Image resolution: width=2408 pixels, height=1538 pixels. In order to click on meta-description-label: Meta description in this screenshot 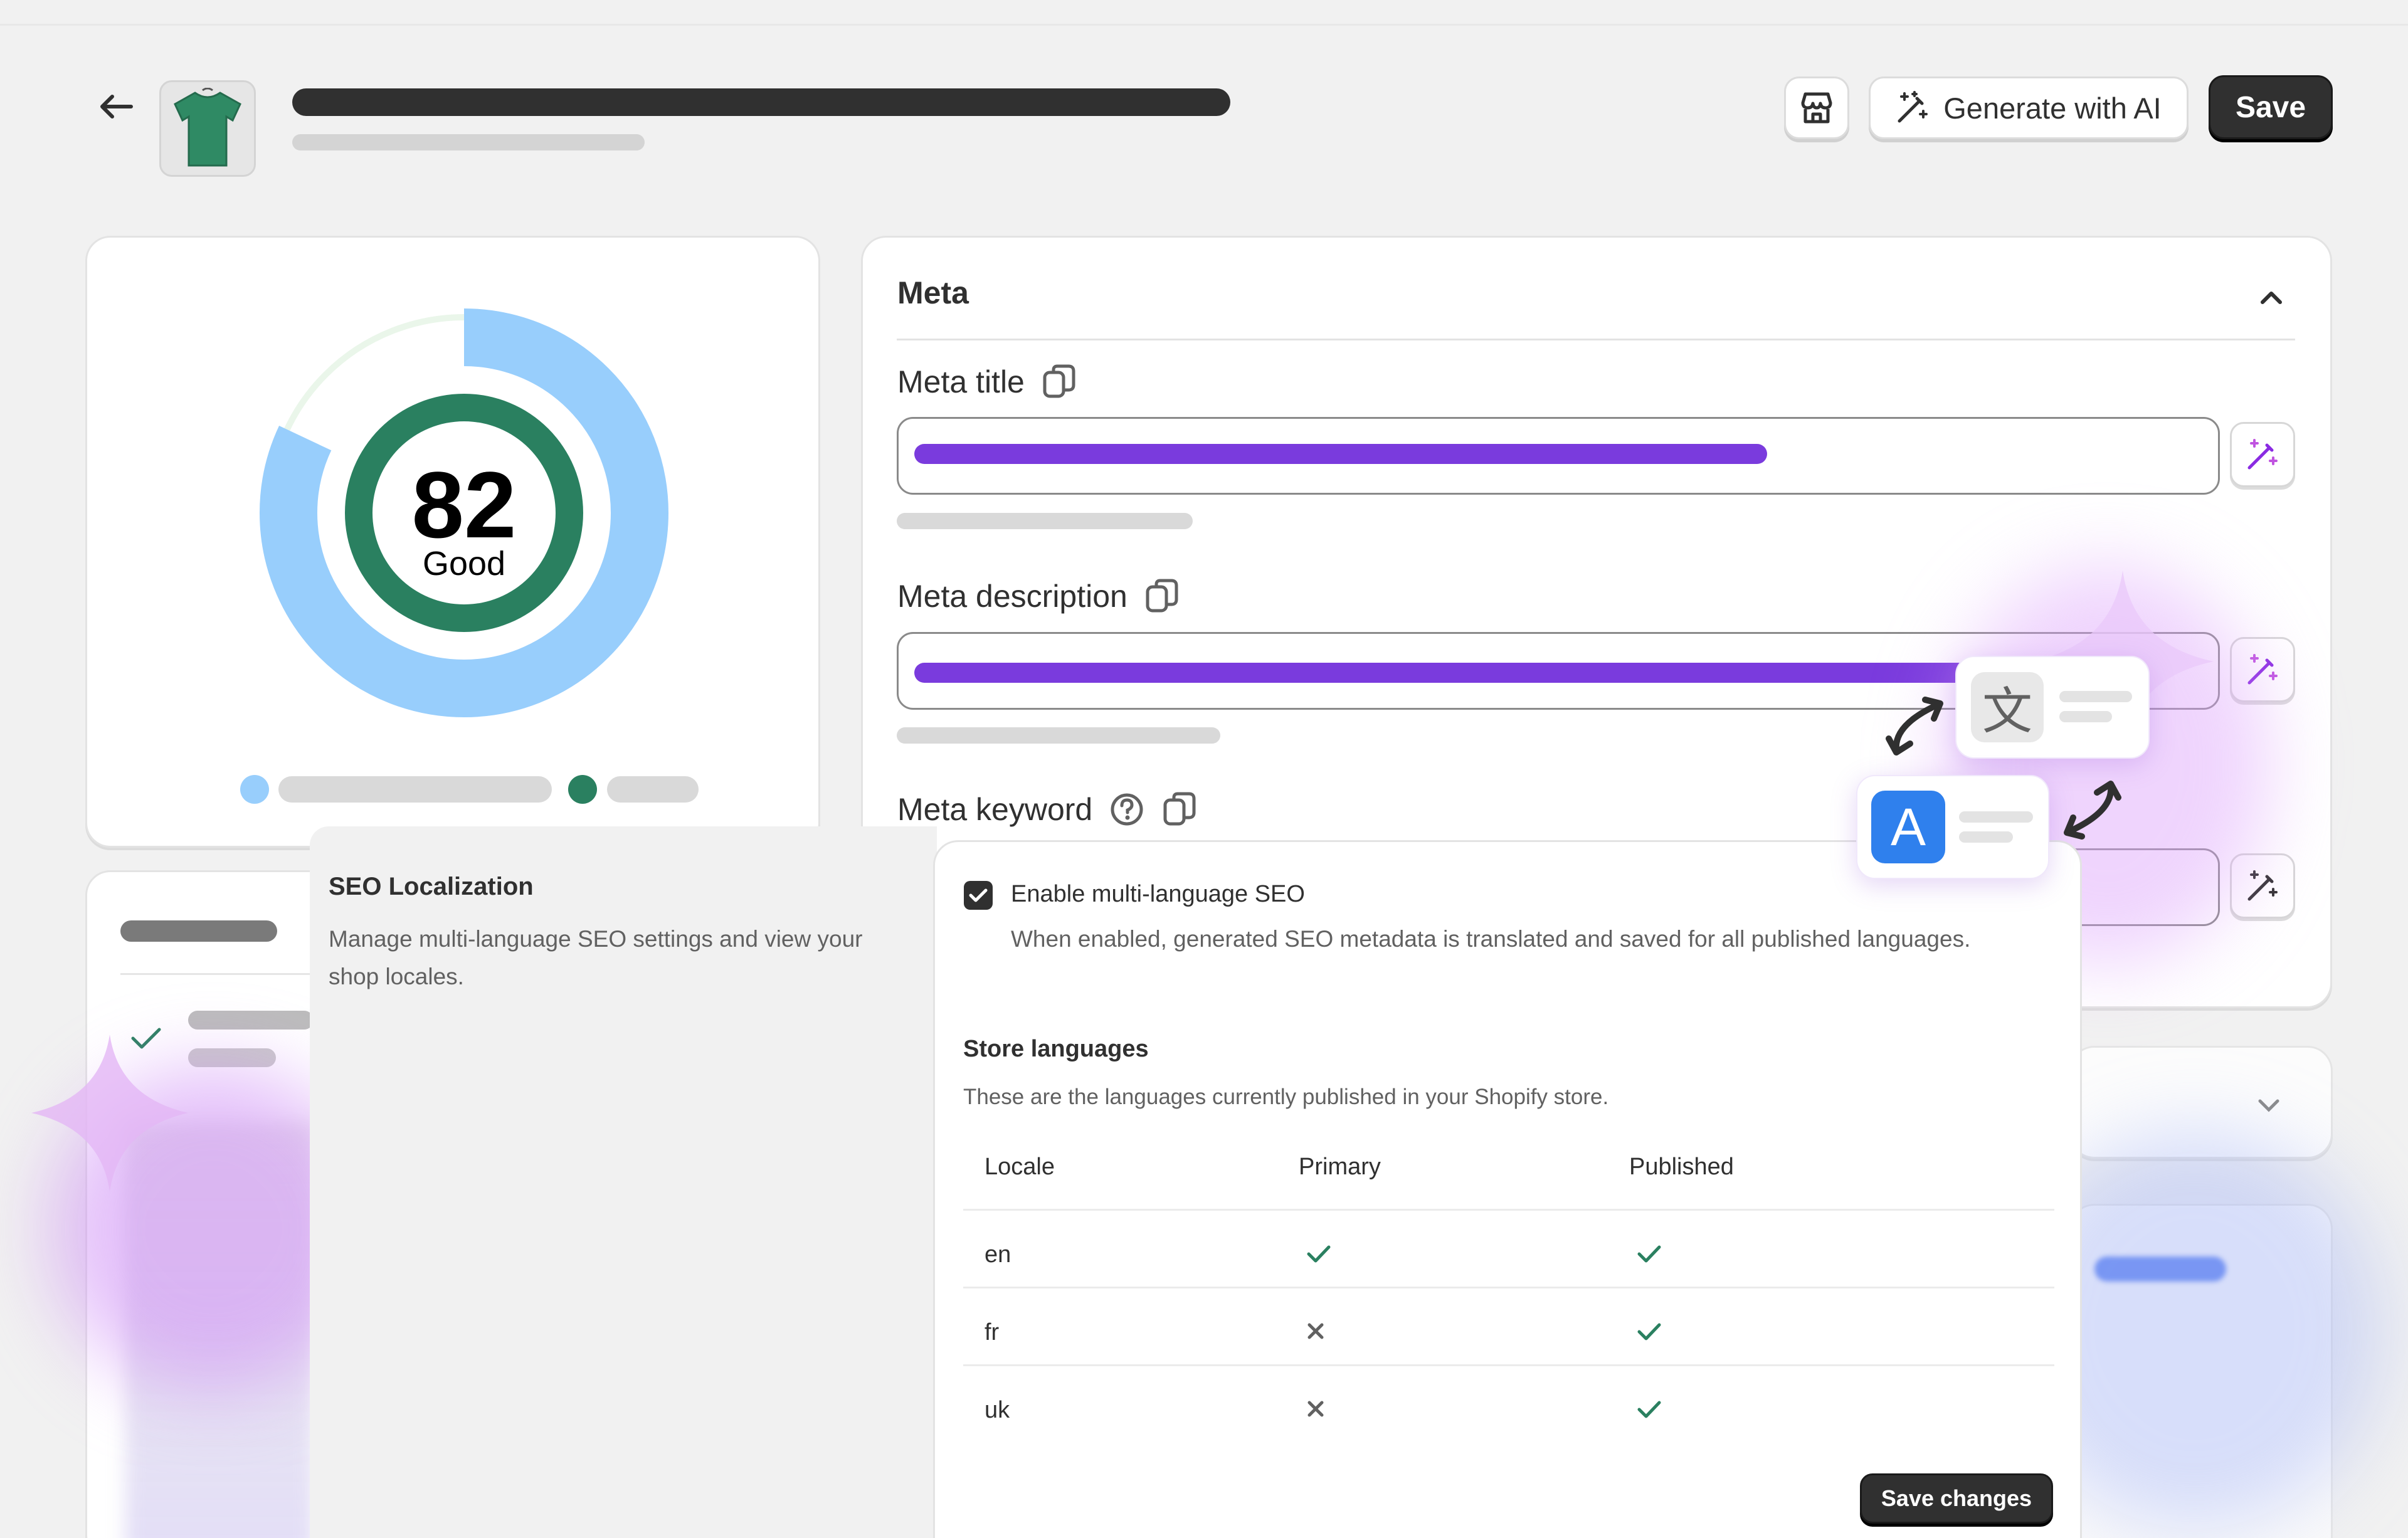, I will do `click(1038, 596)`.